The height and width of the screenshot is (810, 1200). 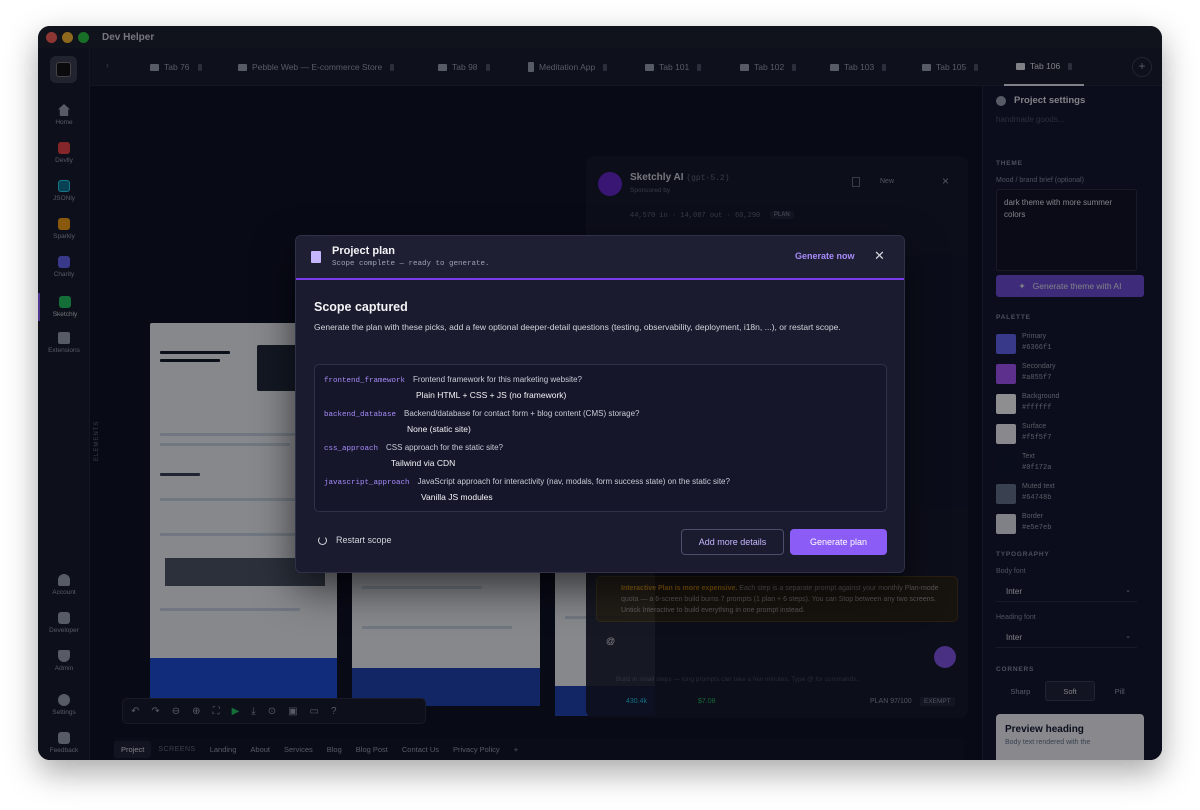 What do you see at coordinates (316, 67) in the screenshot?
I see `tab-pebble-web: Pebble Web — E-commerce Store` at bounding box center [316, 67].